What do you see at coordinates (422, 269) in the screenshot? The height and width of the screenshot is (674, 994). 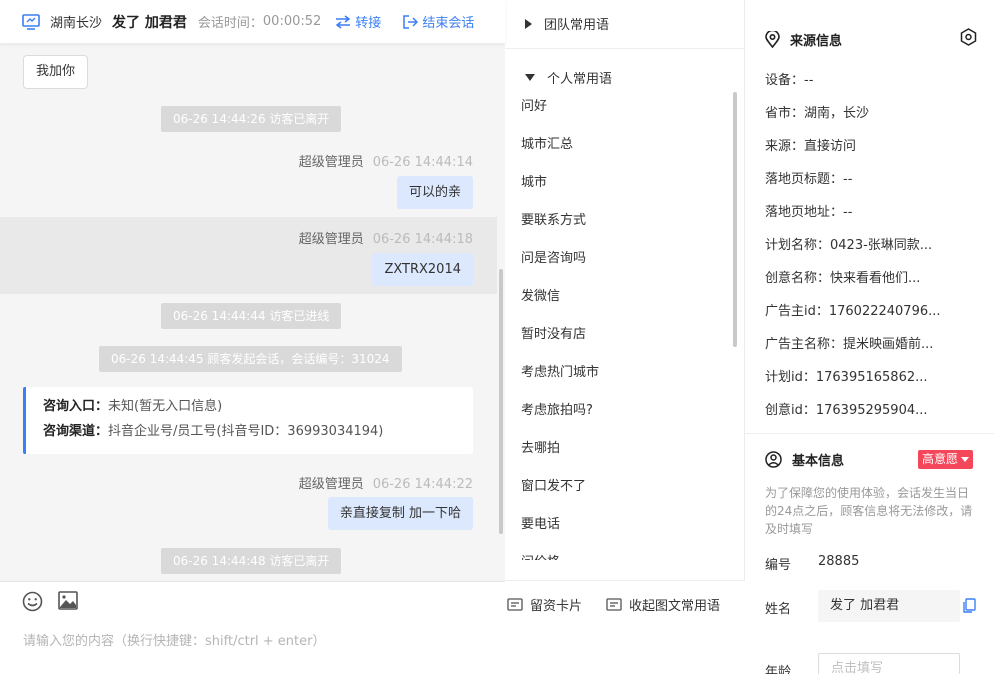 I see `agent-message: ZXTRX2014` at bounding box center [422, 269].